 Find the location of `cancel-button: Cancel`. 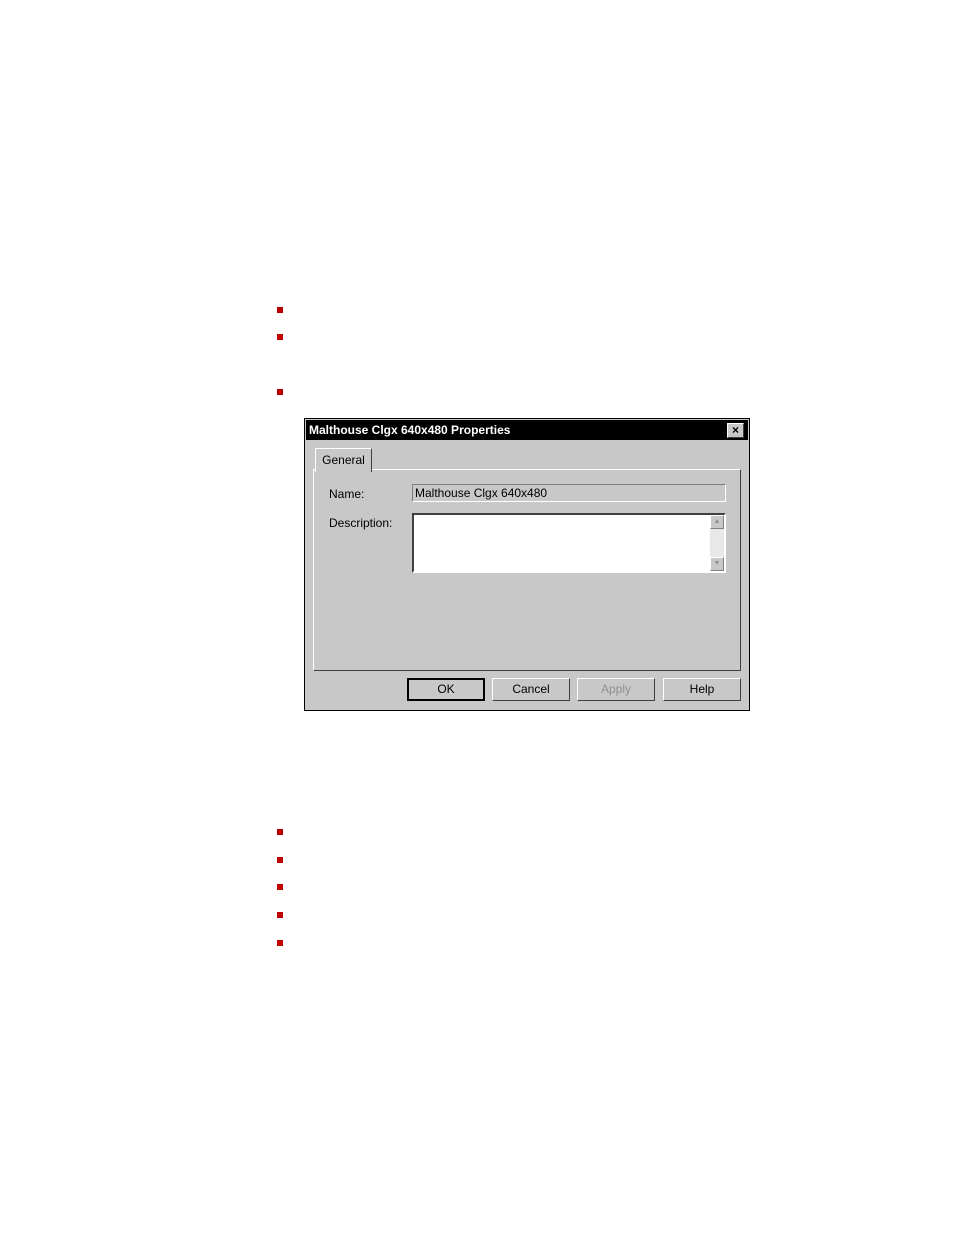

cancel-button: Cancel is located at coordinates (531, 689).